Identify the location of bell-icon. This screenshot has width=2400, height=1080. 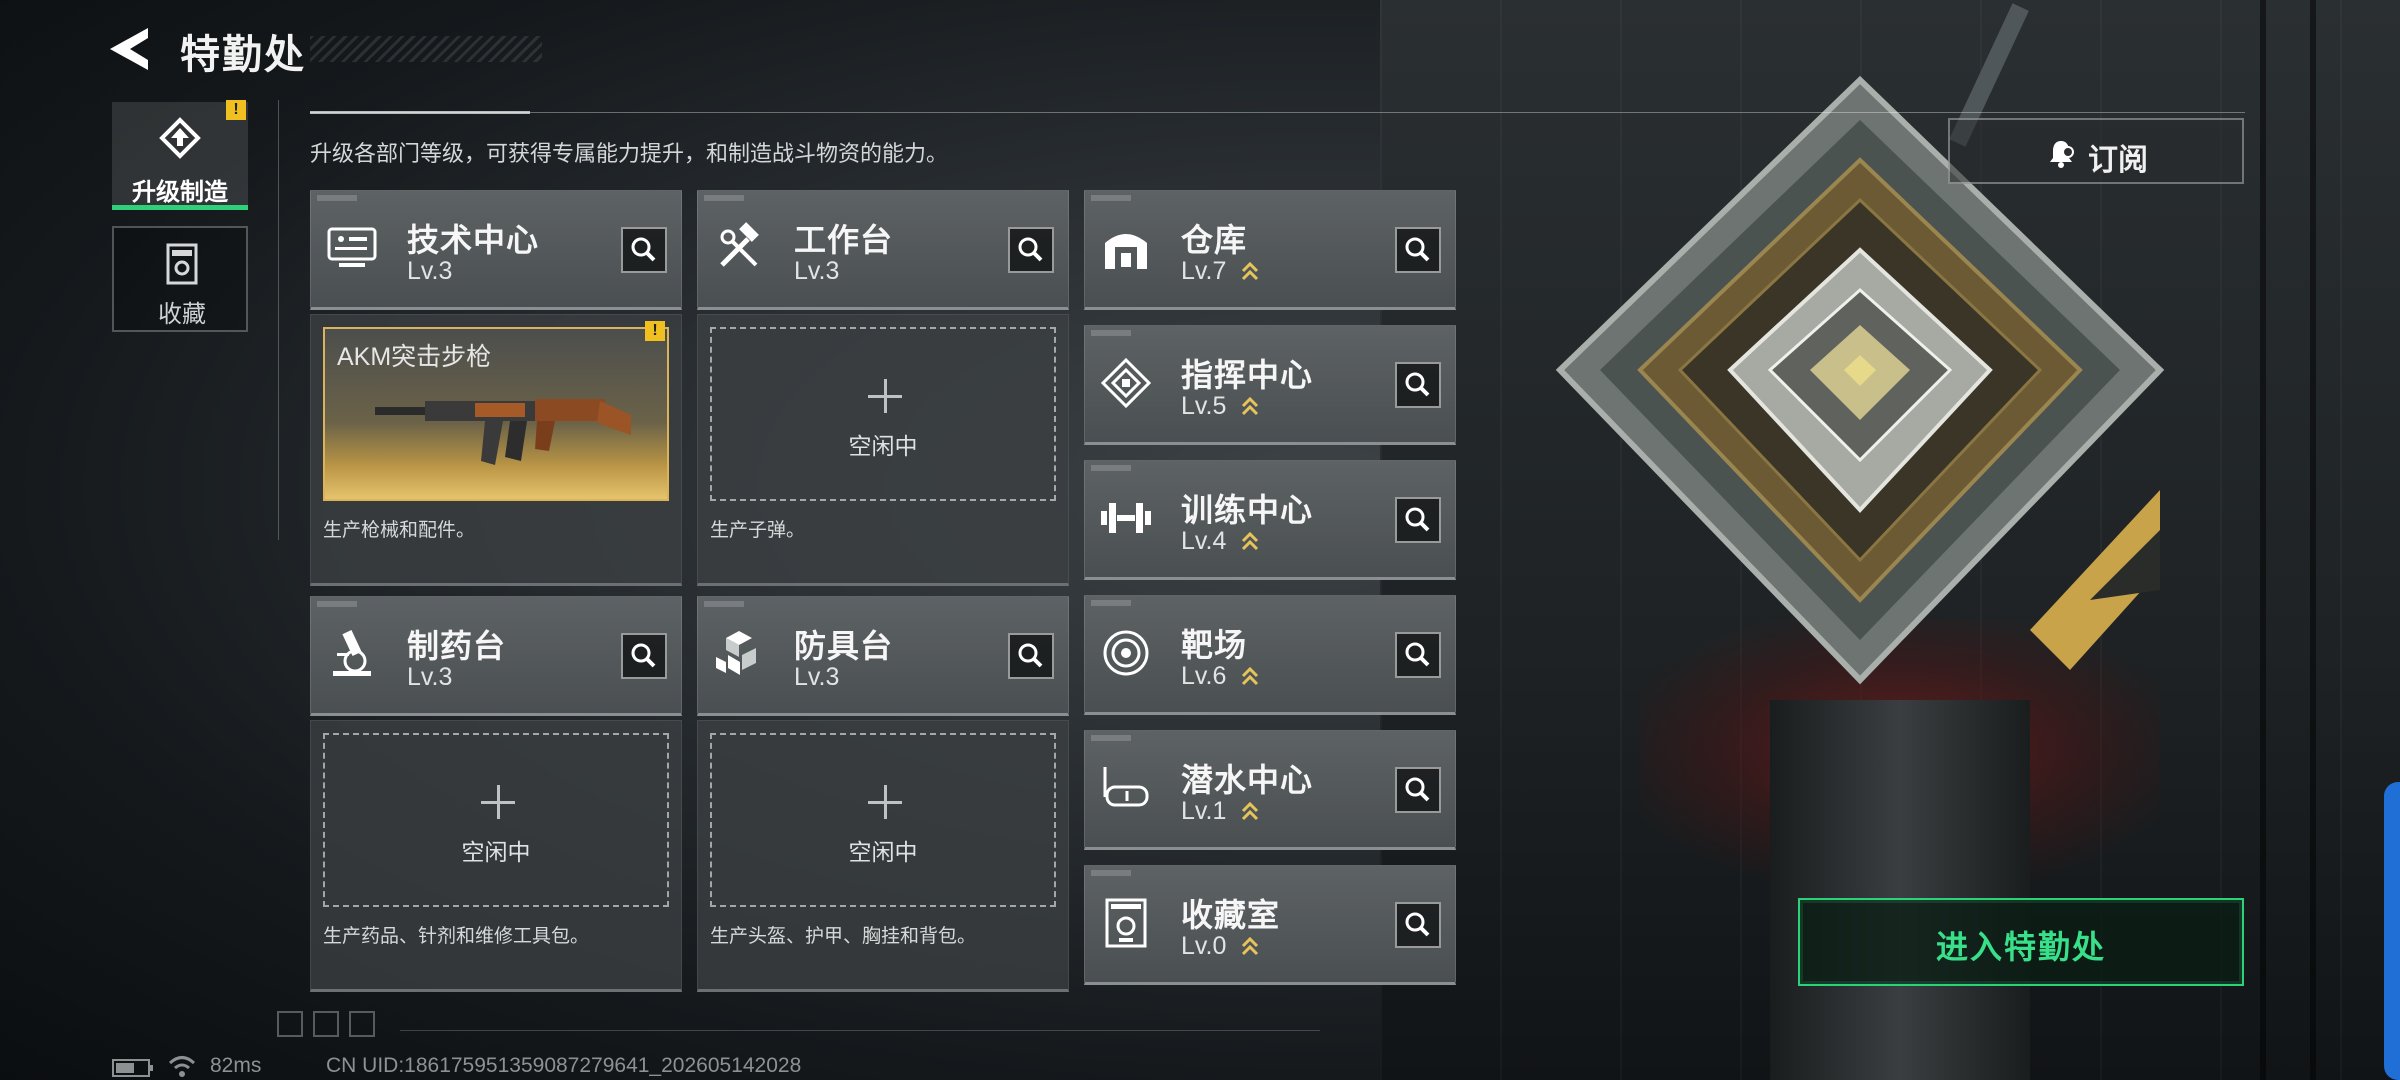
(2062, 154).